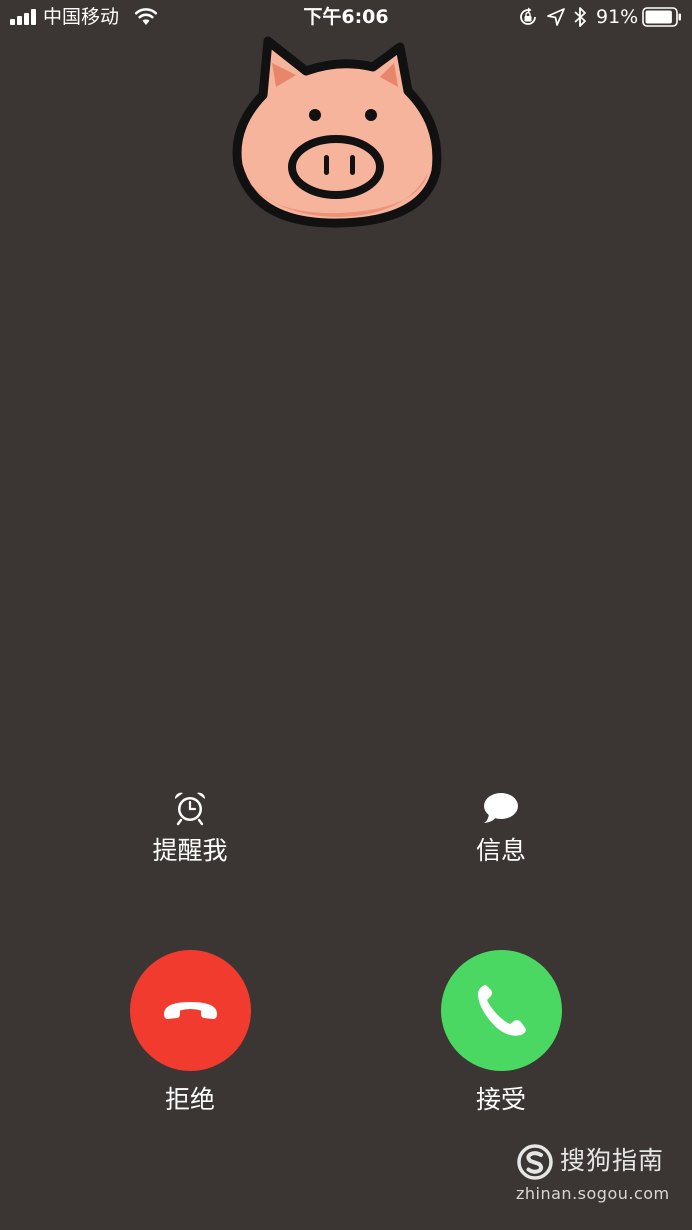  What do you see at coordinates (500, 1099) in the screenshot?
I see `accept-label: 接受` at bounding box center [500, 1099].